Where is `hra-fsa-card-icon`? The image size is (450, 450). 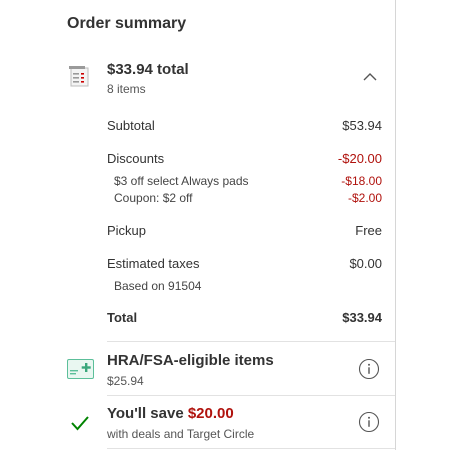
hra-fsa-card-icon is located at coordinates (80, 369).